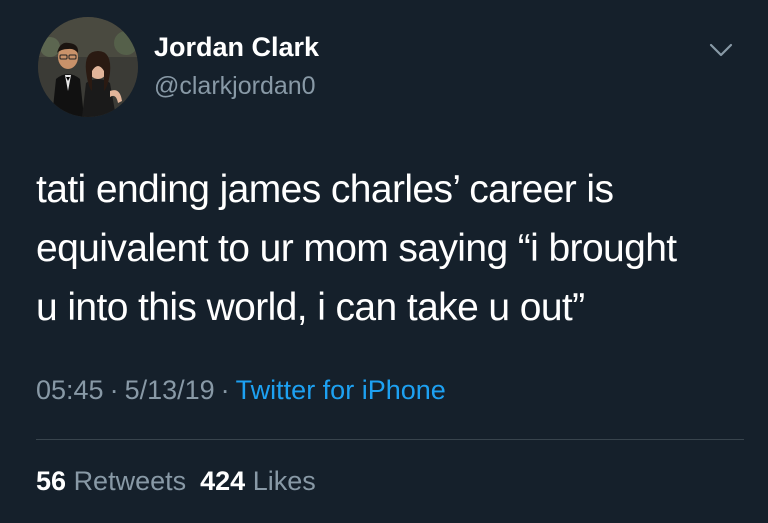  What do you see at coordinates (390, 439) in the screenshot?
I see `divider` at bounding box center [390, 439].